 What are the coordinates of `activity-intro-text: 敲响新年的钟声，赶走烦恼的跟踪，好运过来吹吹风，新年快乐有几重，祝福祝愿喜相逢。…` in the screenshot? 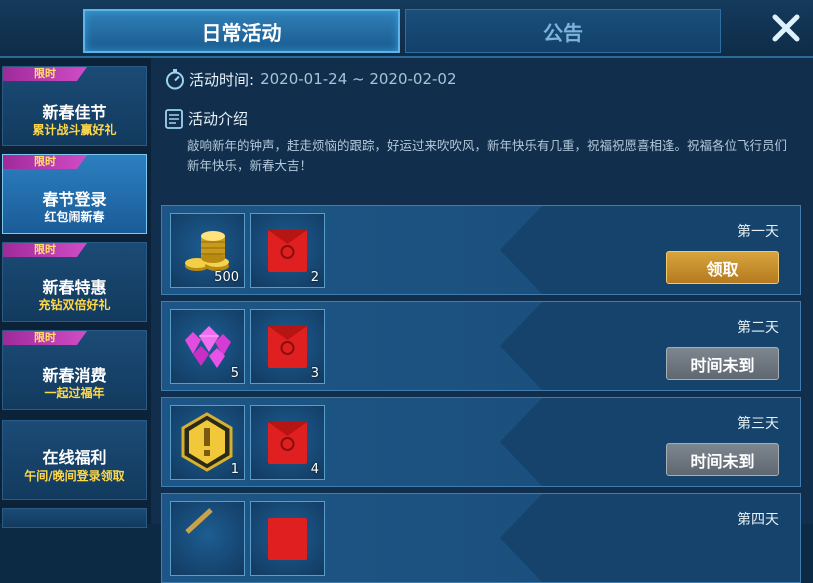 It's located at (487, 155).